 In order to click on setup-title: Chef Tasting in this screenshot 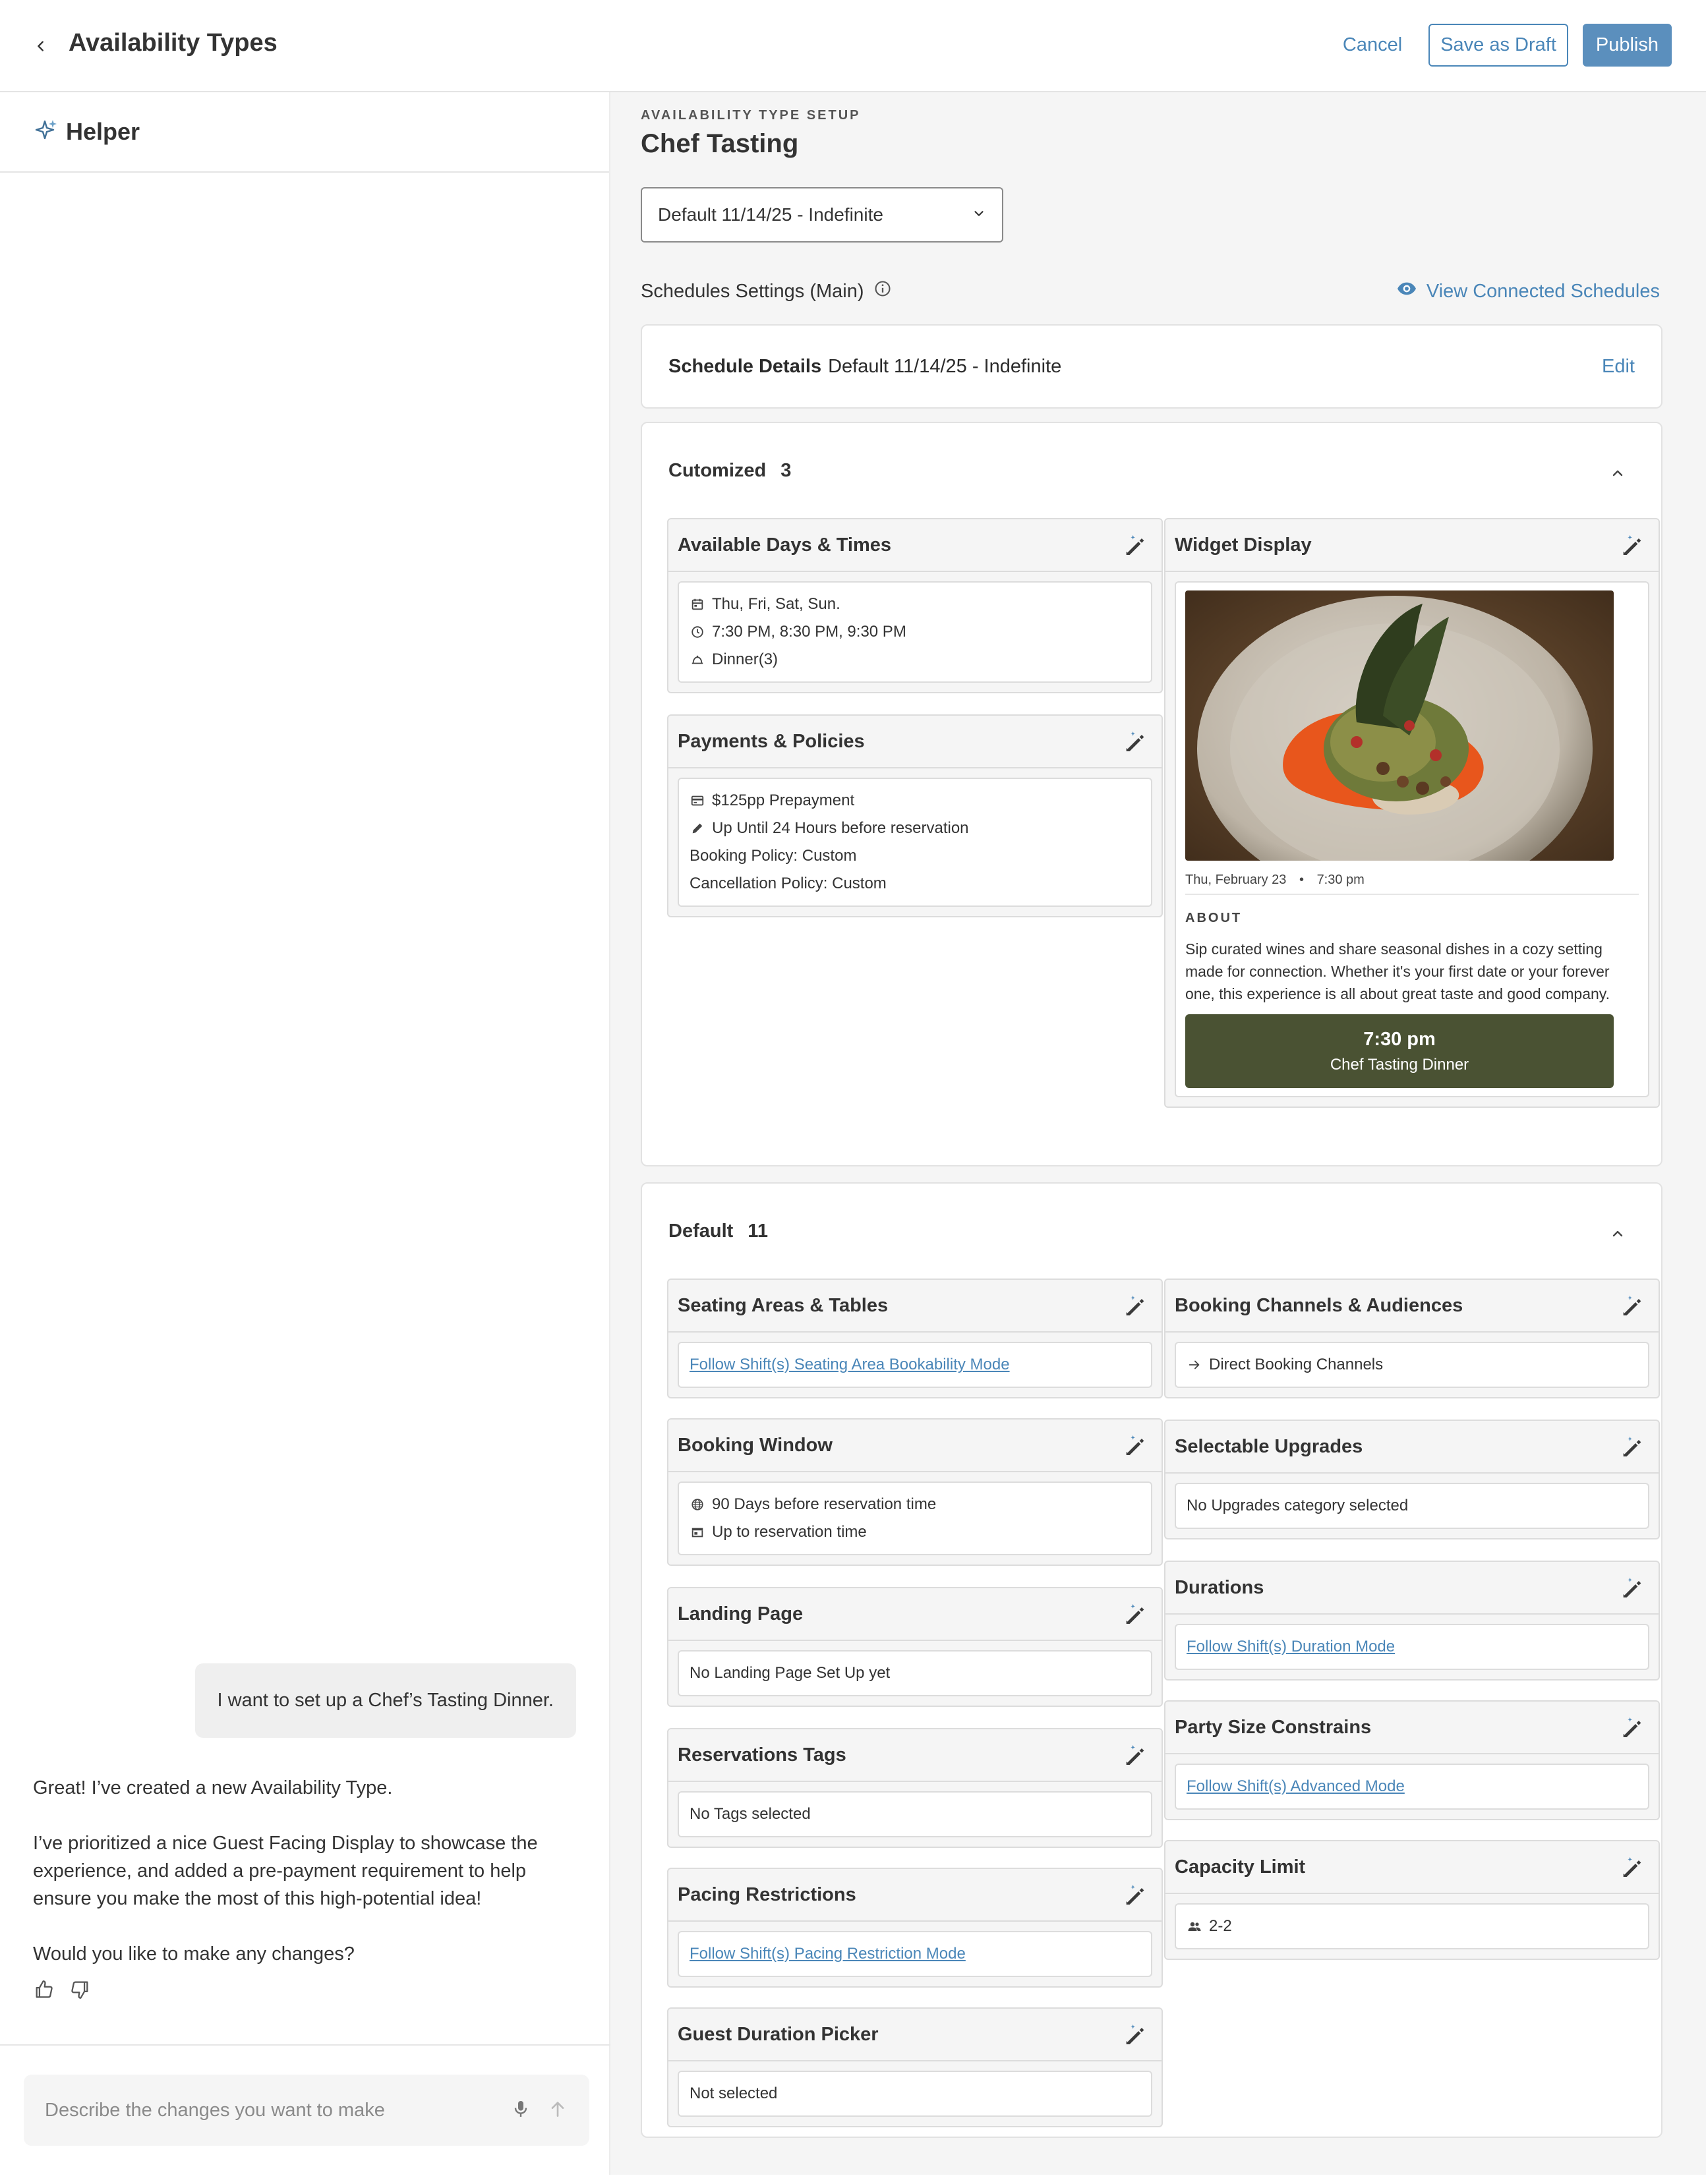, I will do `click(720, 143)`.